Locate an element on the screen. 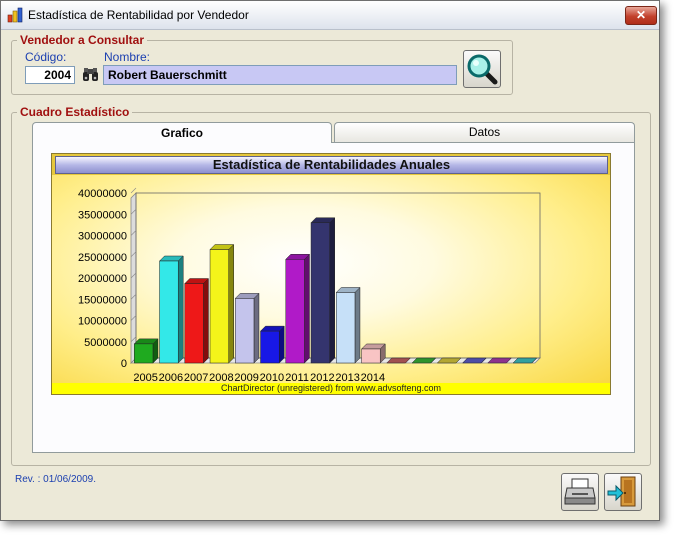  binoculars-icon is located at coordinates (90, 74).